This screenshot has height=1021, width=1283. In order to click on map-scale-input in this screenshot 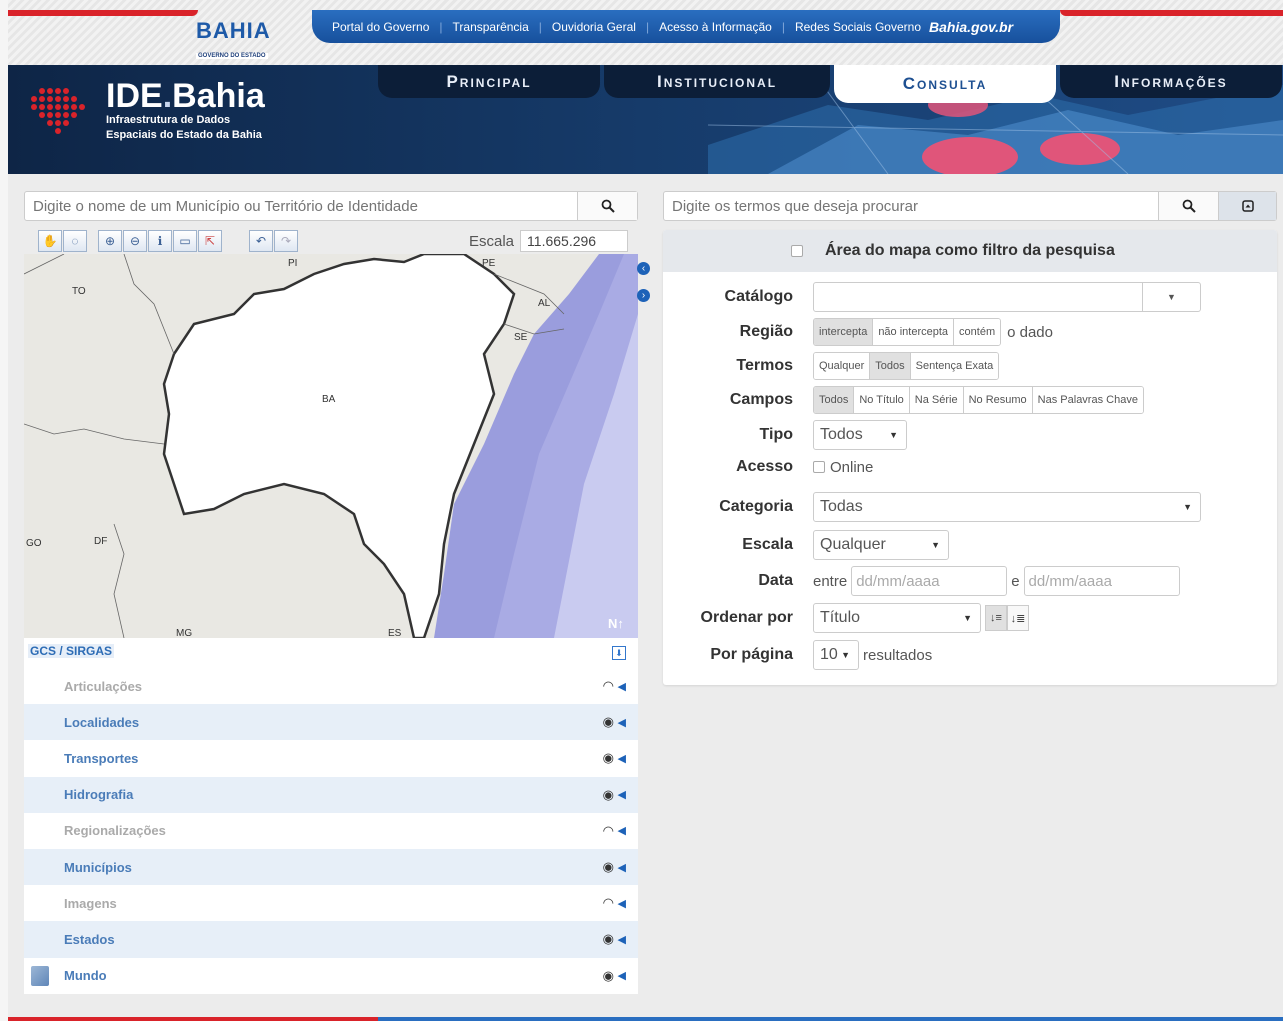, I will do `click(574, 241)`.